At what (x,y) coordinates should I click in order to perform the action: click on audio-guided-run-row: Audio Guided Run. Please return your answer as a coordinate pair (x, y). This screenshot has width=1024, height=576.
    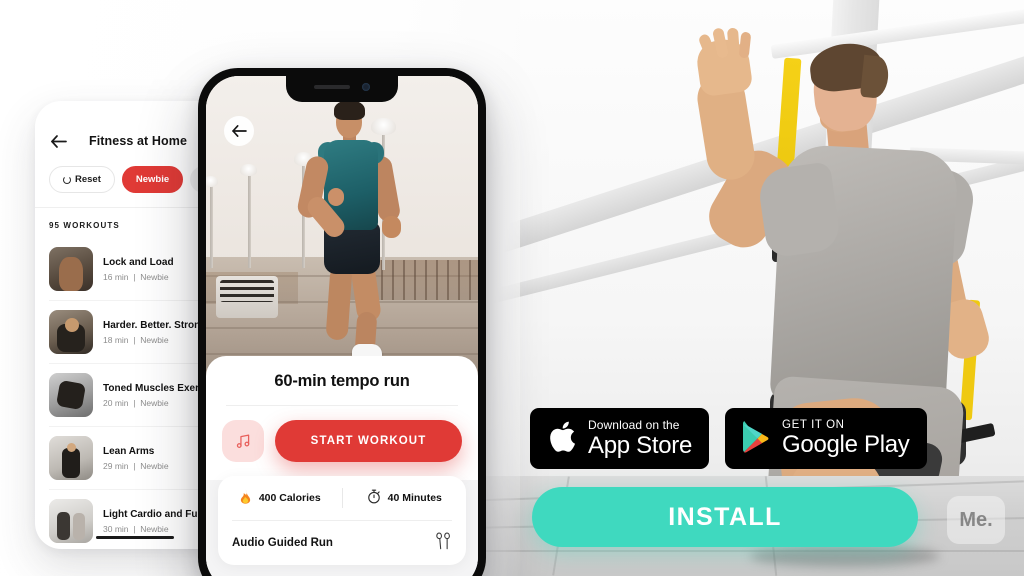
    Looking at the image, I should click on (342, 543).